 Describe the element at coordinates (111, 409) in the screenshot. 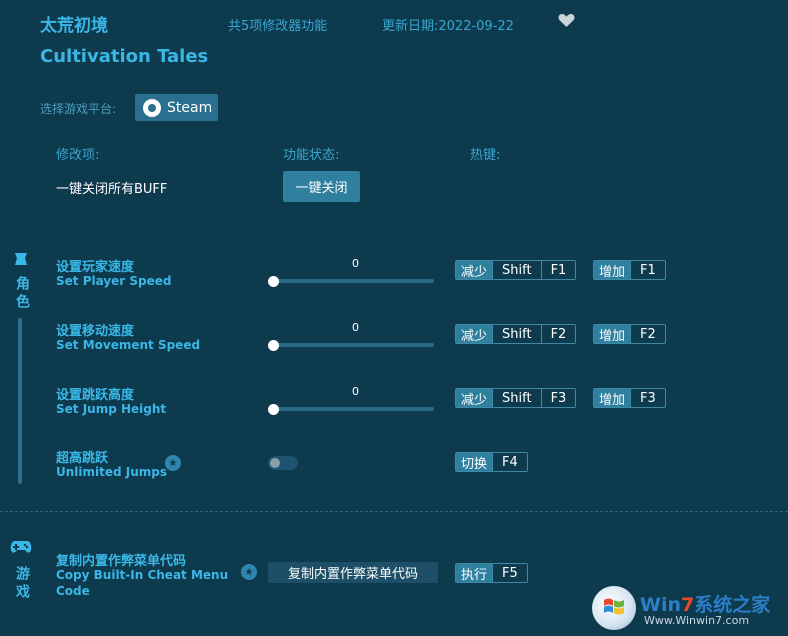

I see `item-jump-height-en: Set Jump Height` at that location.